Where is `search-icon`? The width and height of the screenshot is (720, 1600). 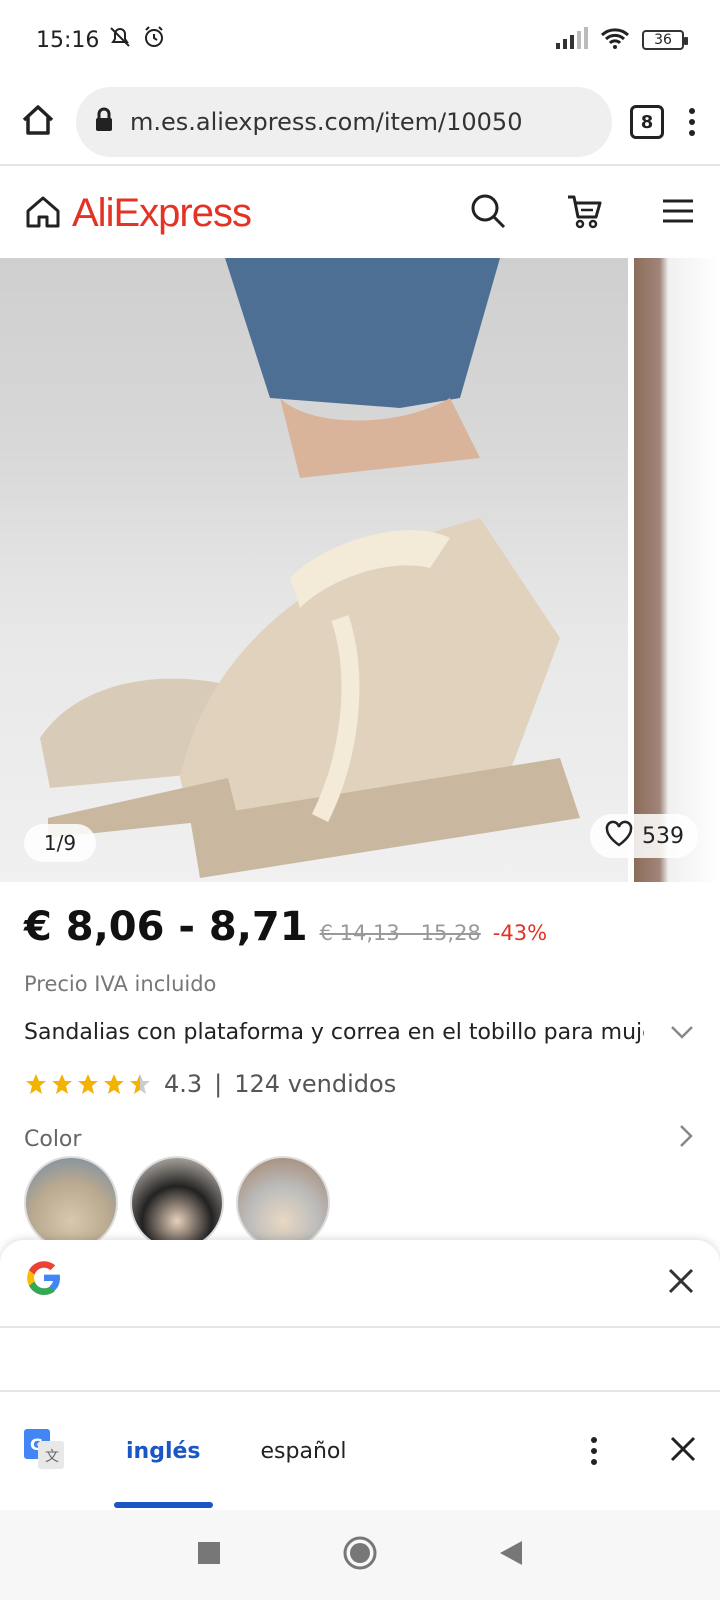
search-icon is located at coordinates (488, 213).